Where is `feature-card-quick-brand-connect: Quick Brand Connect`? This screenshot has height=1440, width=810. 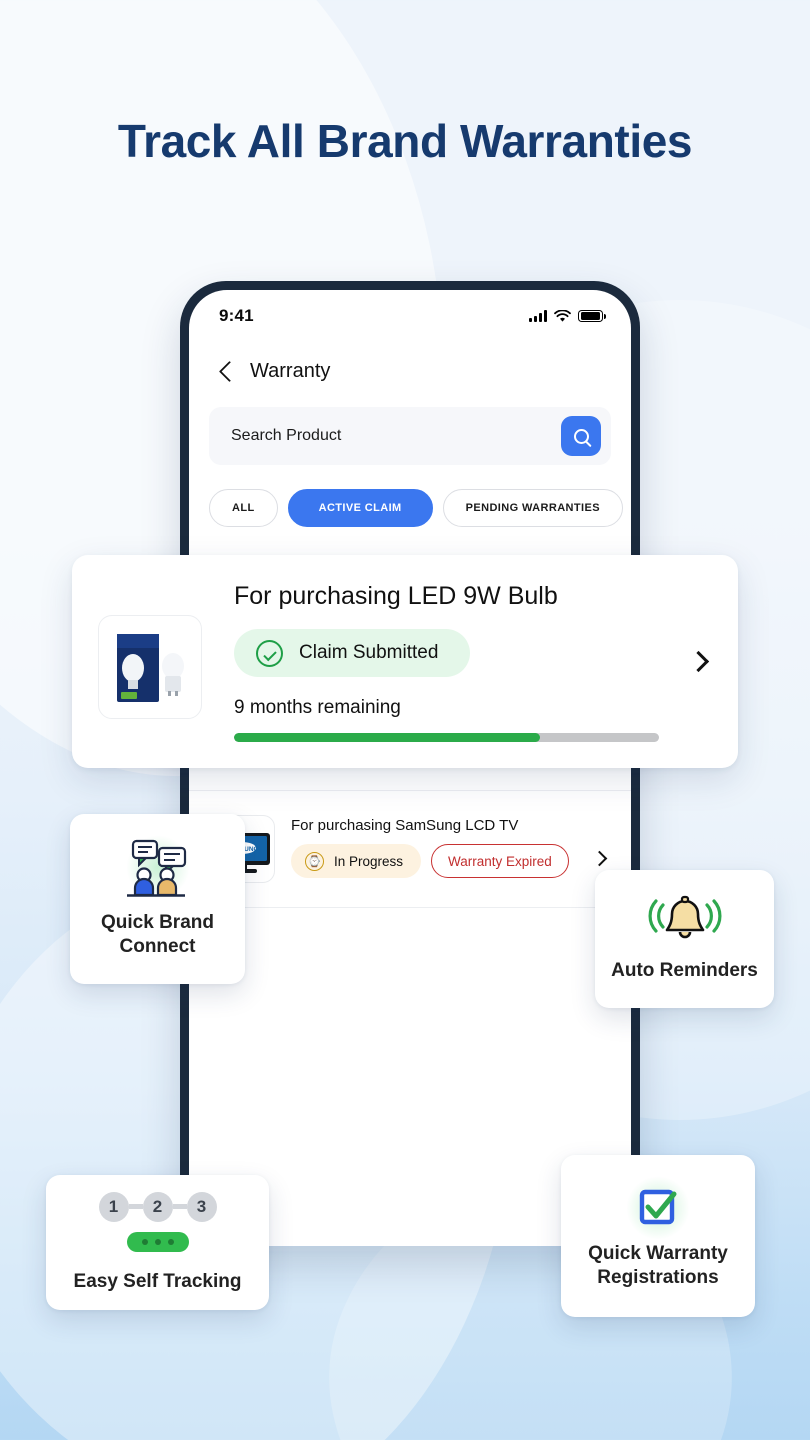 feature-card-quick-brand-connect: Quick Brand Connect is located at coordinates (157, 899).